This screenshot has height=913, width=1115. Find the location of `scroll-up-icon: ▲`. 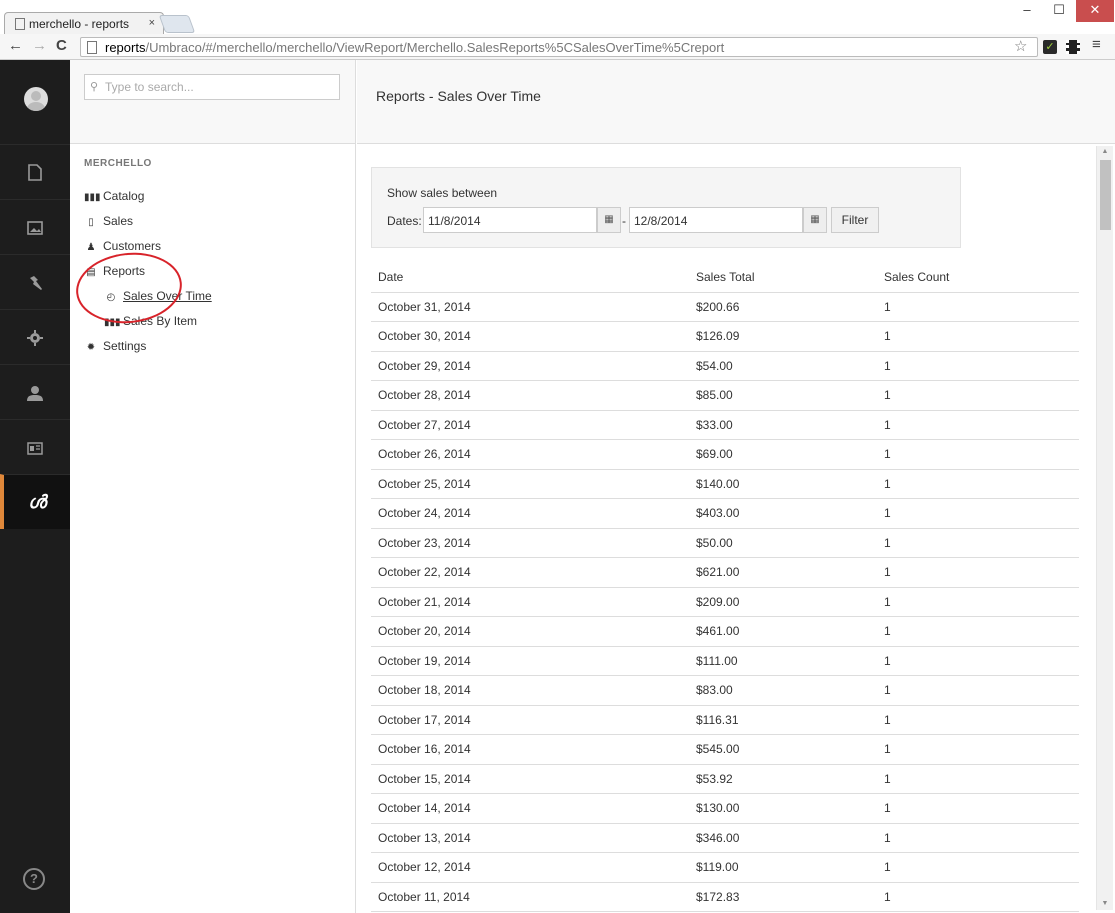

scroll-up-icon: ▲ is located at coordinates (1105, 152).